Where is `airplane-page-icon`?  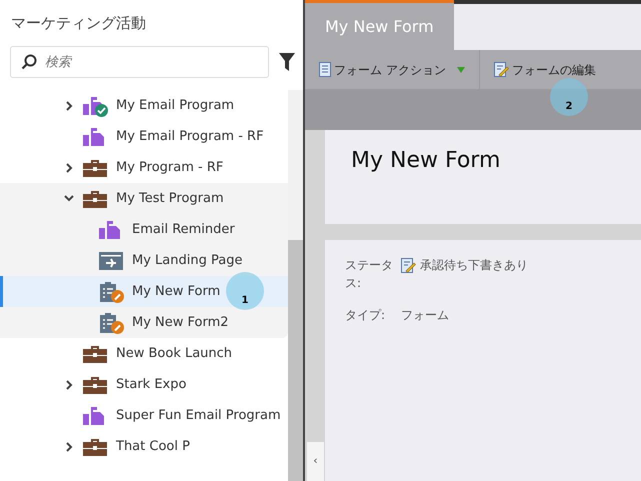
airplane-page-icon is located at coordinates (111, 260).